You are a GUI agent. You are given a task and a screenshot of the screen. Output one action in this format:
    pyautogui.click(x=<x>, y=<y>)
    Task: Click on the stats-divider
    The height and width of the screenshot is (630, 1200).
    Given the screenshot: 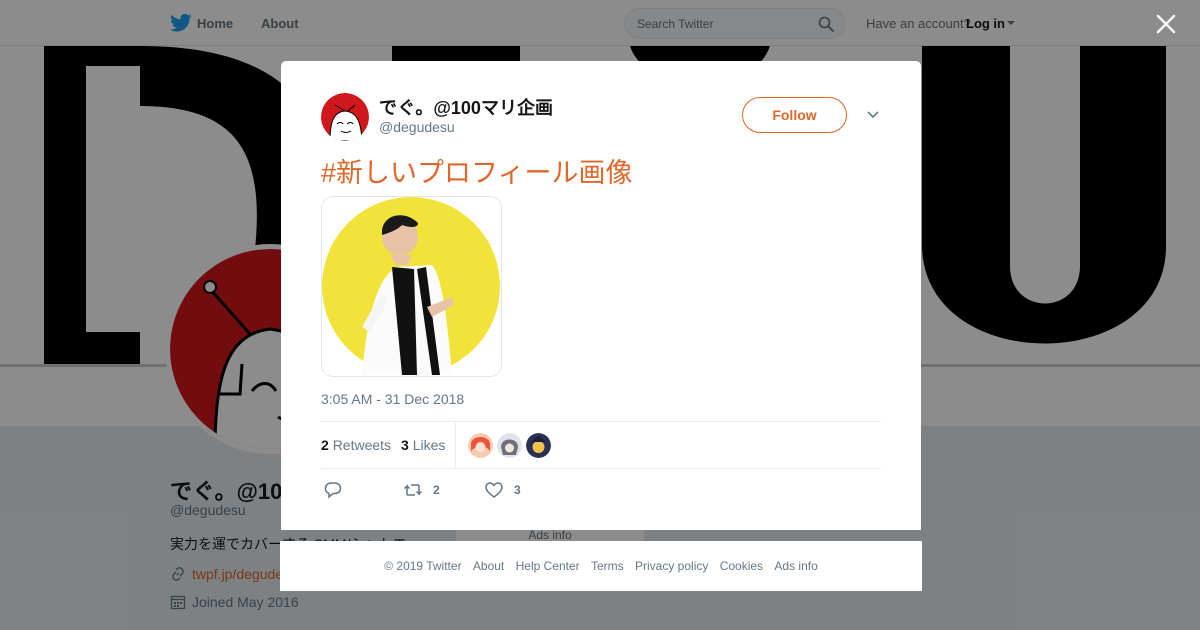 What is the action you would take?
    pyautogui.click(x=455, y=445)
    